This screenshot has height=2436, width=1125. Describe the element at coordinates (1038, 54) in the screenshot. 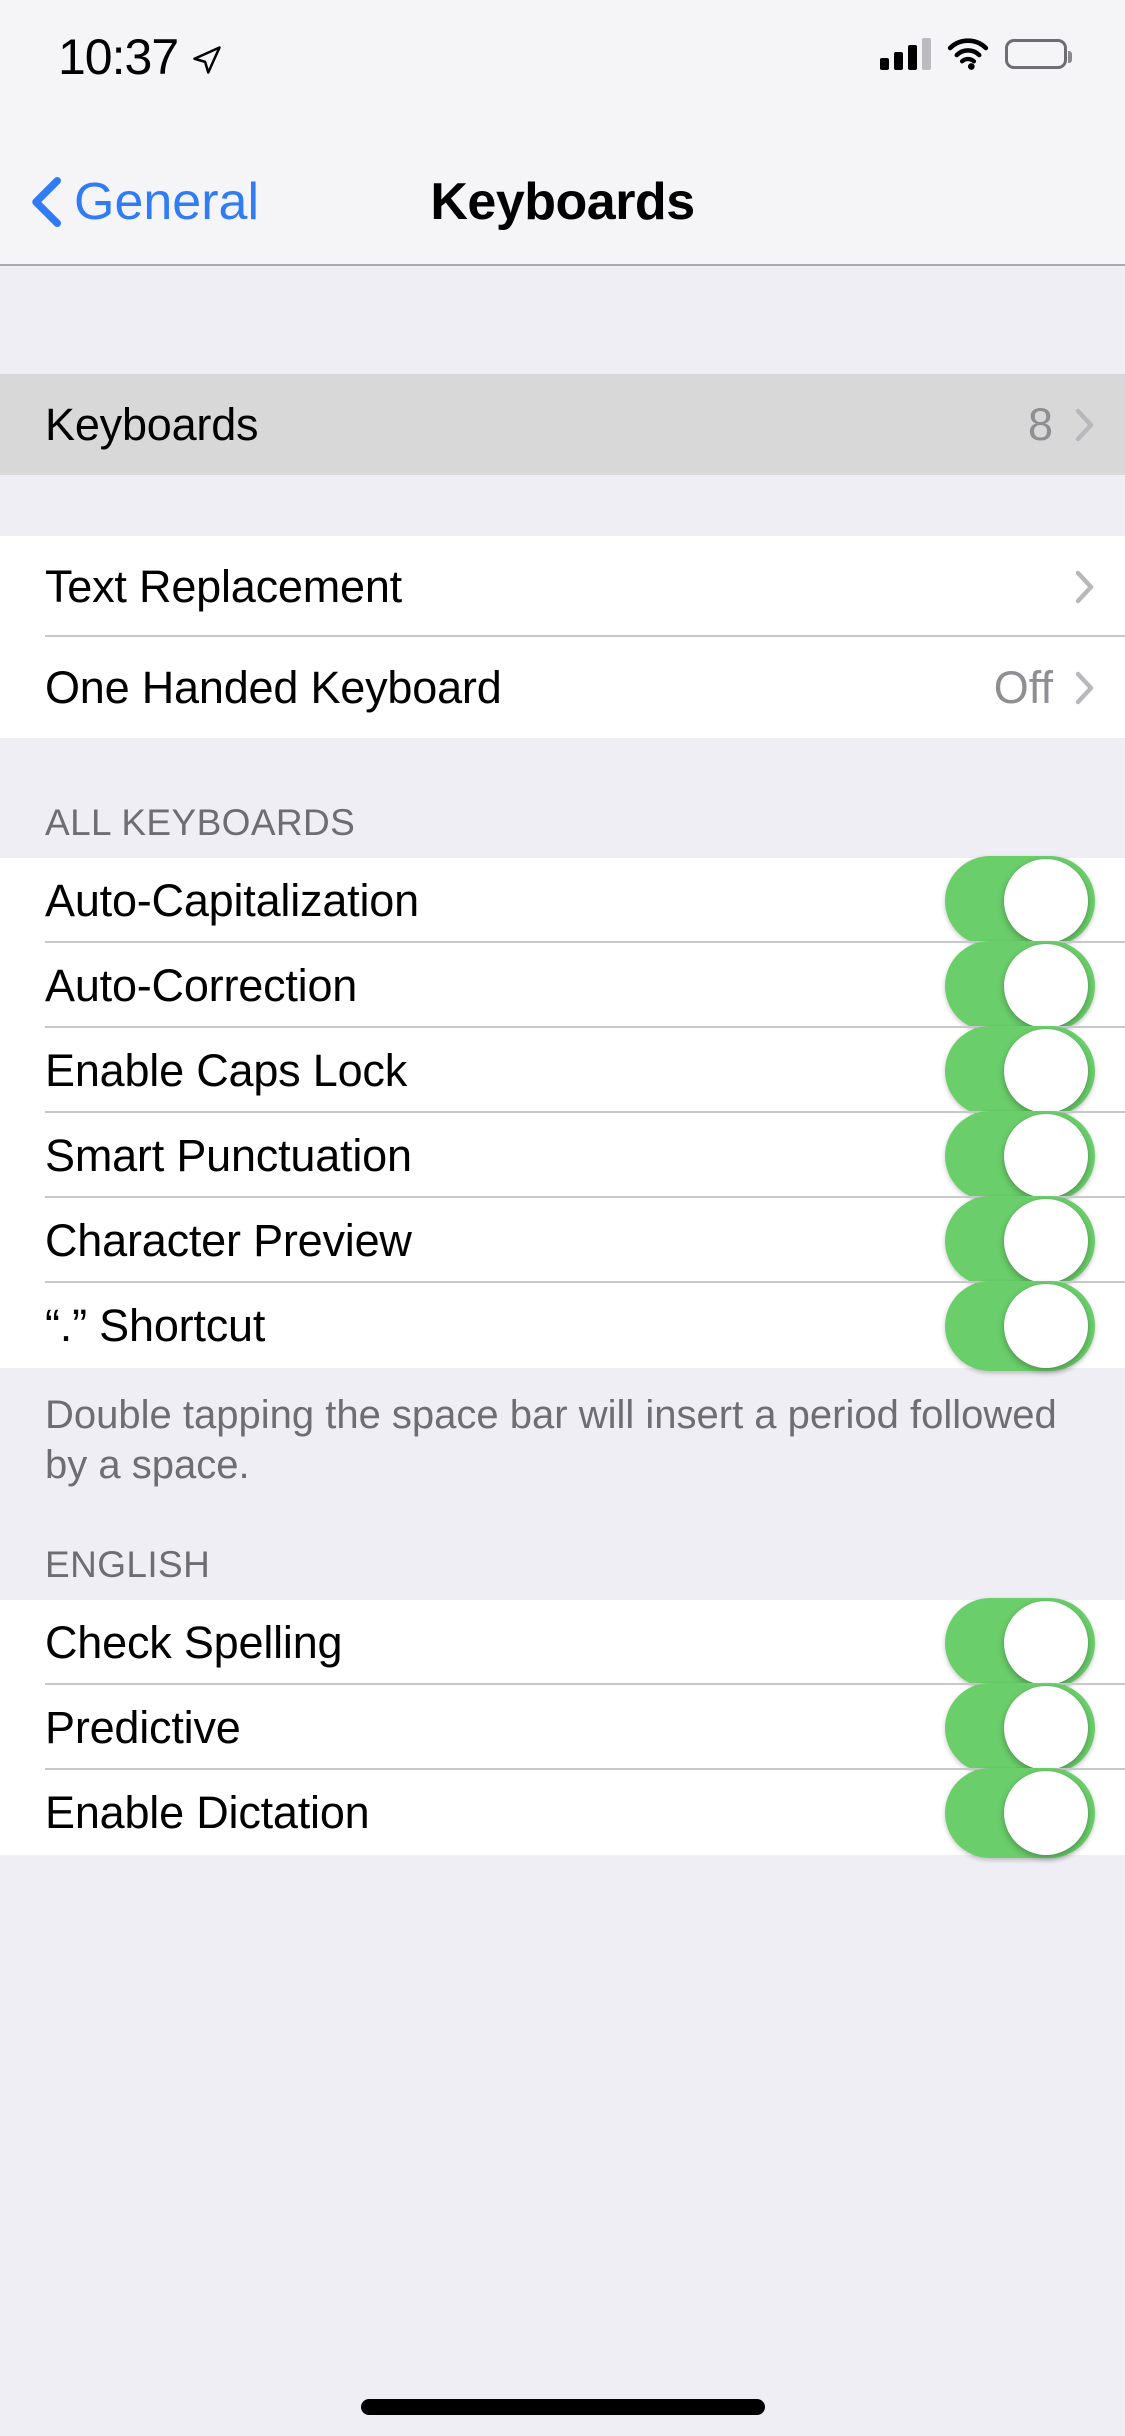

I see `battery-icon` at that location.